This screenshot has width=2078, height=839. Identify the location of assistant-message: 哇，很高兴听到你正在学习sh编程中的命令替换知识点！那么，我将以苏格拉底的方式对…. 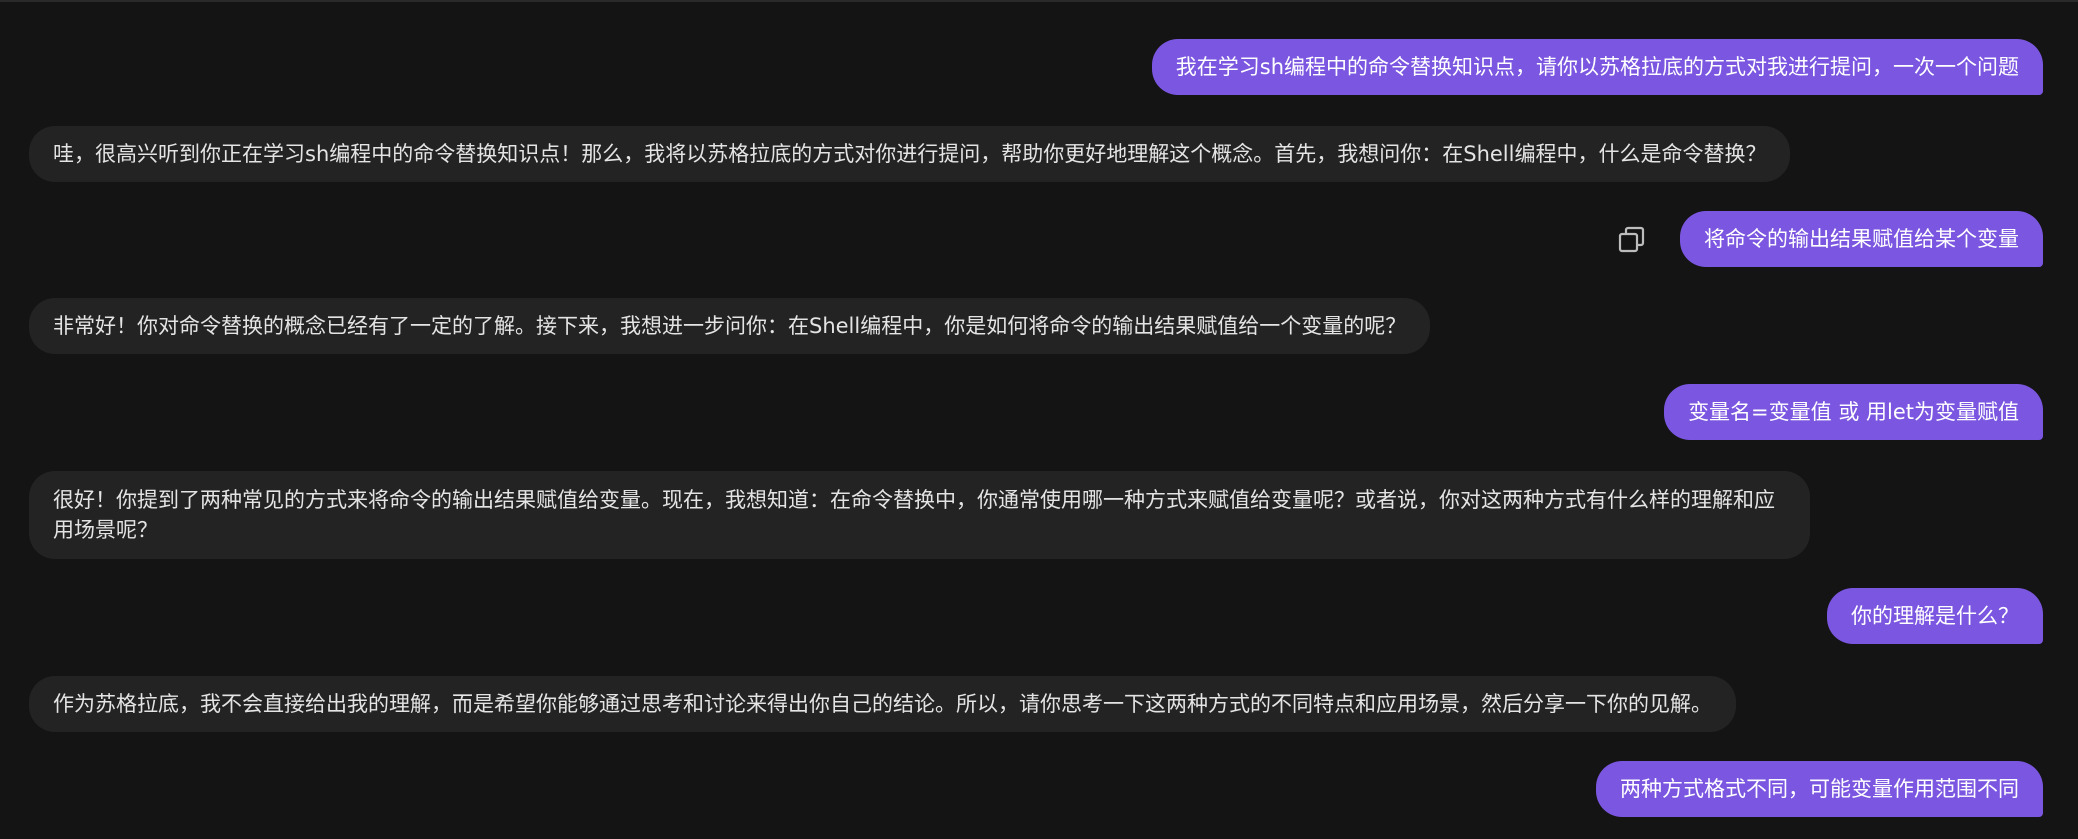
(910, 154).